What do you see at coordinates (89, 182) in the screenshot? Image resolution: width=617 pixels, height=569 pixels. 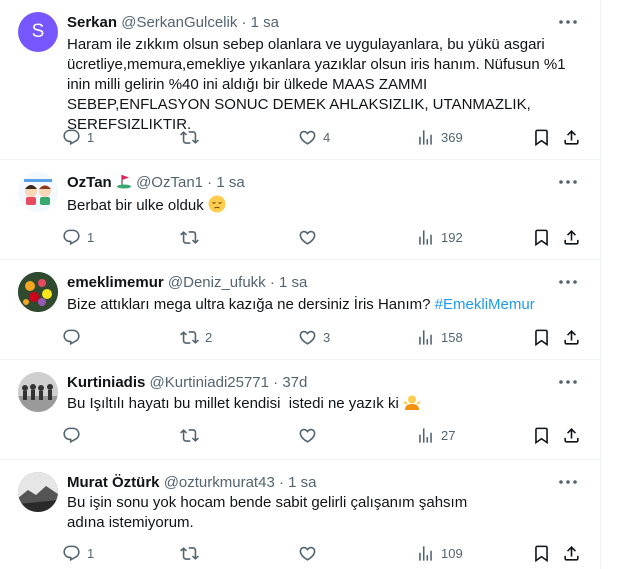 I see `display-name: OzTan` at bounding box center [89, 182].